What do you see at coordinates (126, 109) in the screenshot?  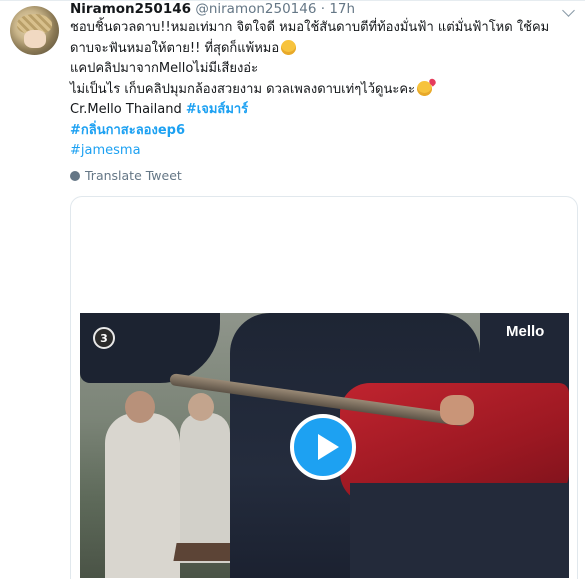 I see `credit-prefix: Cr.Mello Thailand` at bounding box center [126, 109].